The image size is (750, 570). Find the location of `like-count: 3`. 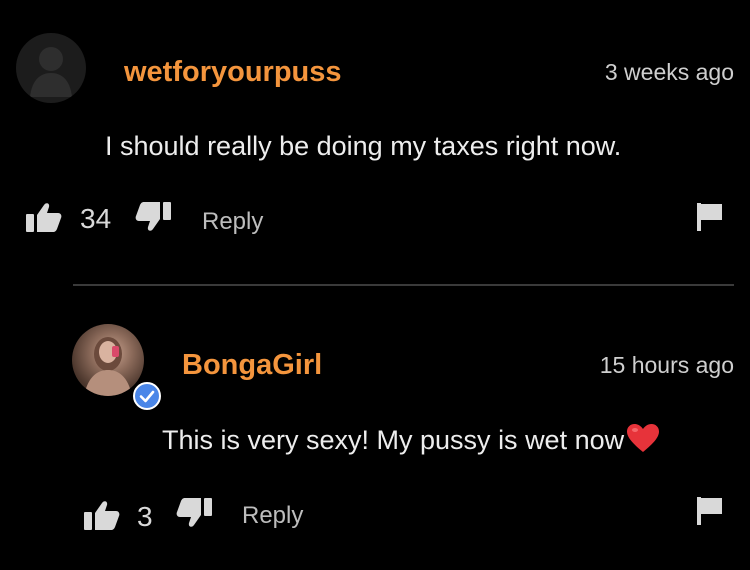

like-count: 3 is located at coordinates (145, 516).